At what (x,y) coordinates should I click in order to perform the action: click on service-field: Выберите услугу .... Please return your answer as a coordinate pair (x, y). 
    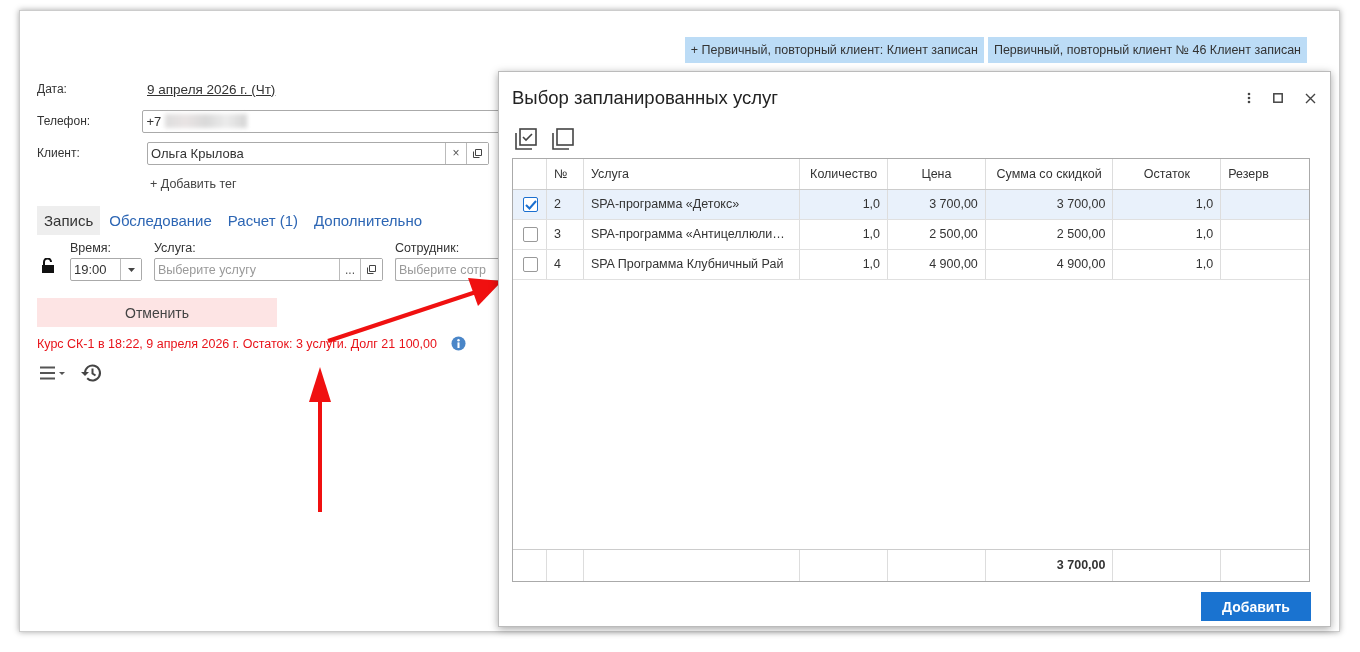
    Looking at the image, I should click on (268, 269).